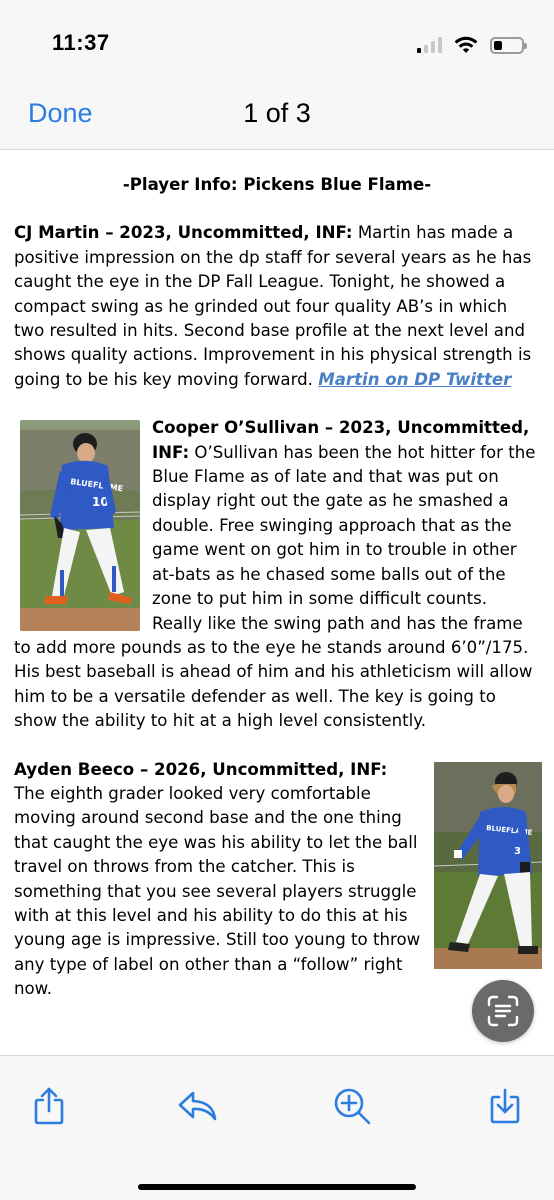 The height and width of the screenshot is (1200, 554). I want to click on page-counter: 1 of 3, so click(277, 113).